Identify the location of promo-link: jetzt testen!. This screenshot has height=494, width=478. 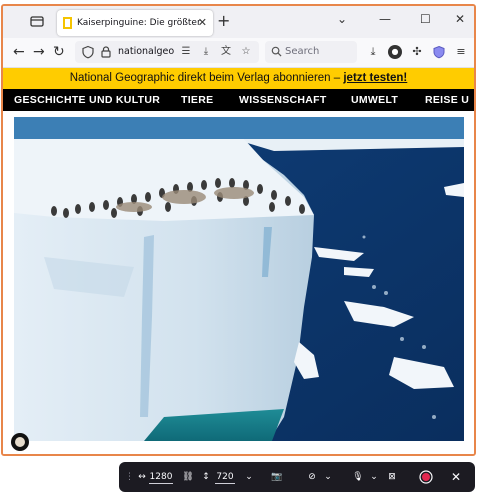
(375, 78).